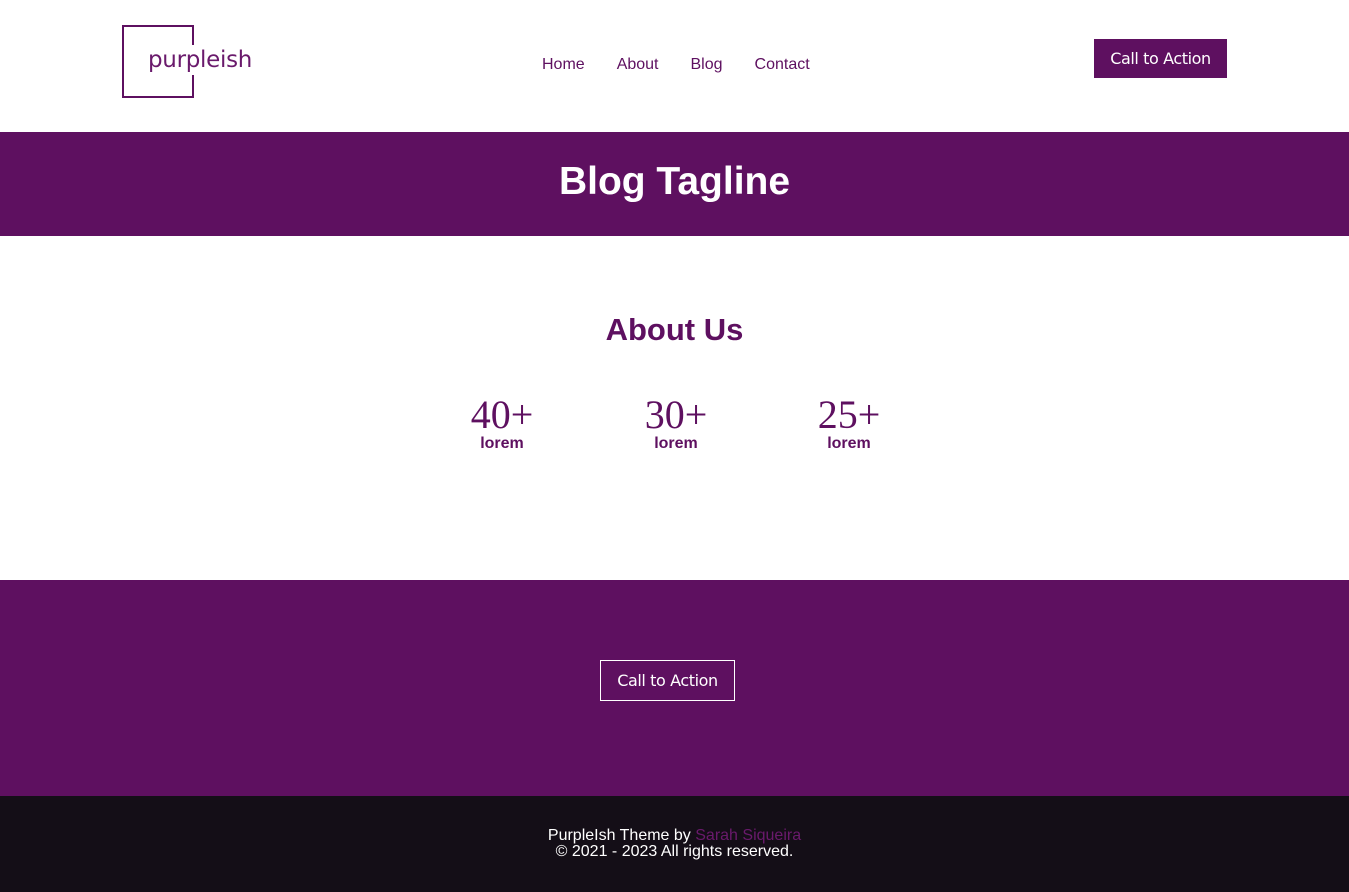 The image size is (1349, 892). Describe the element at coordinates (674, 329) in the screenshot. I see `about-heading: About Us` at that location.